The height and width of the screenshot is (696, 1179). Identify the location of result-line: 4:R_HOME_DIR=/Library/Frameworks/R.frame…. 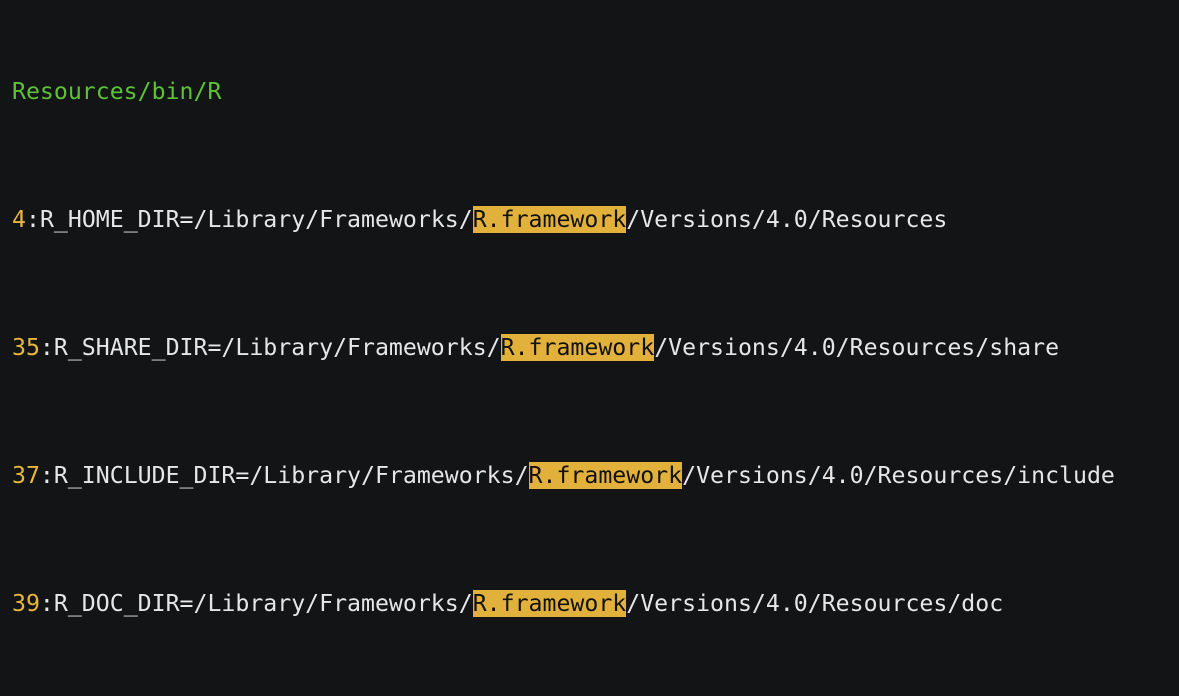
(595, 220).